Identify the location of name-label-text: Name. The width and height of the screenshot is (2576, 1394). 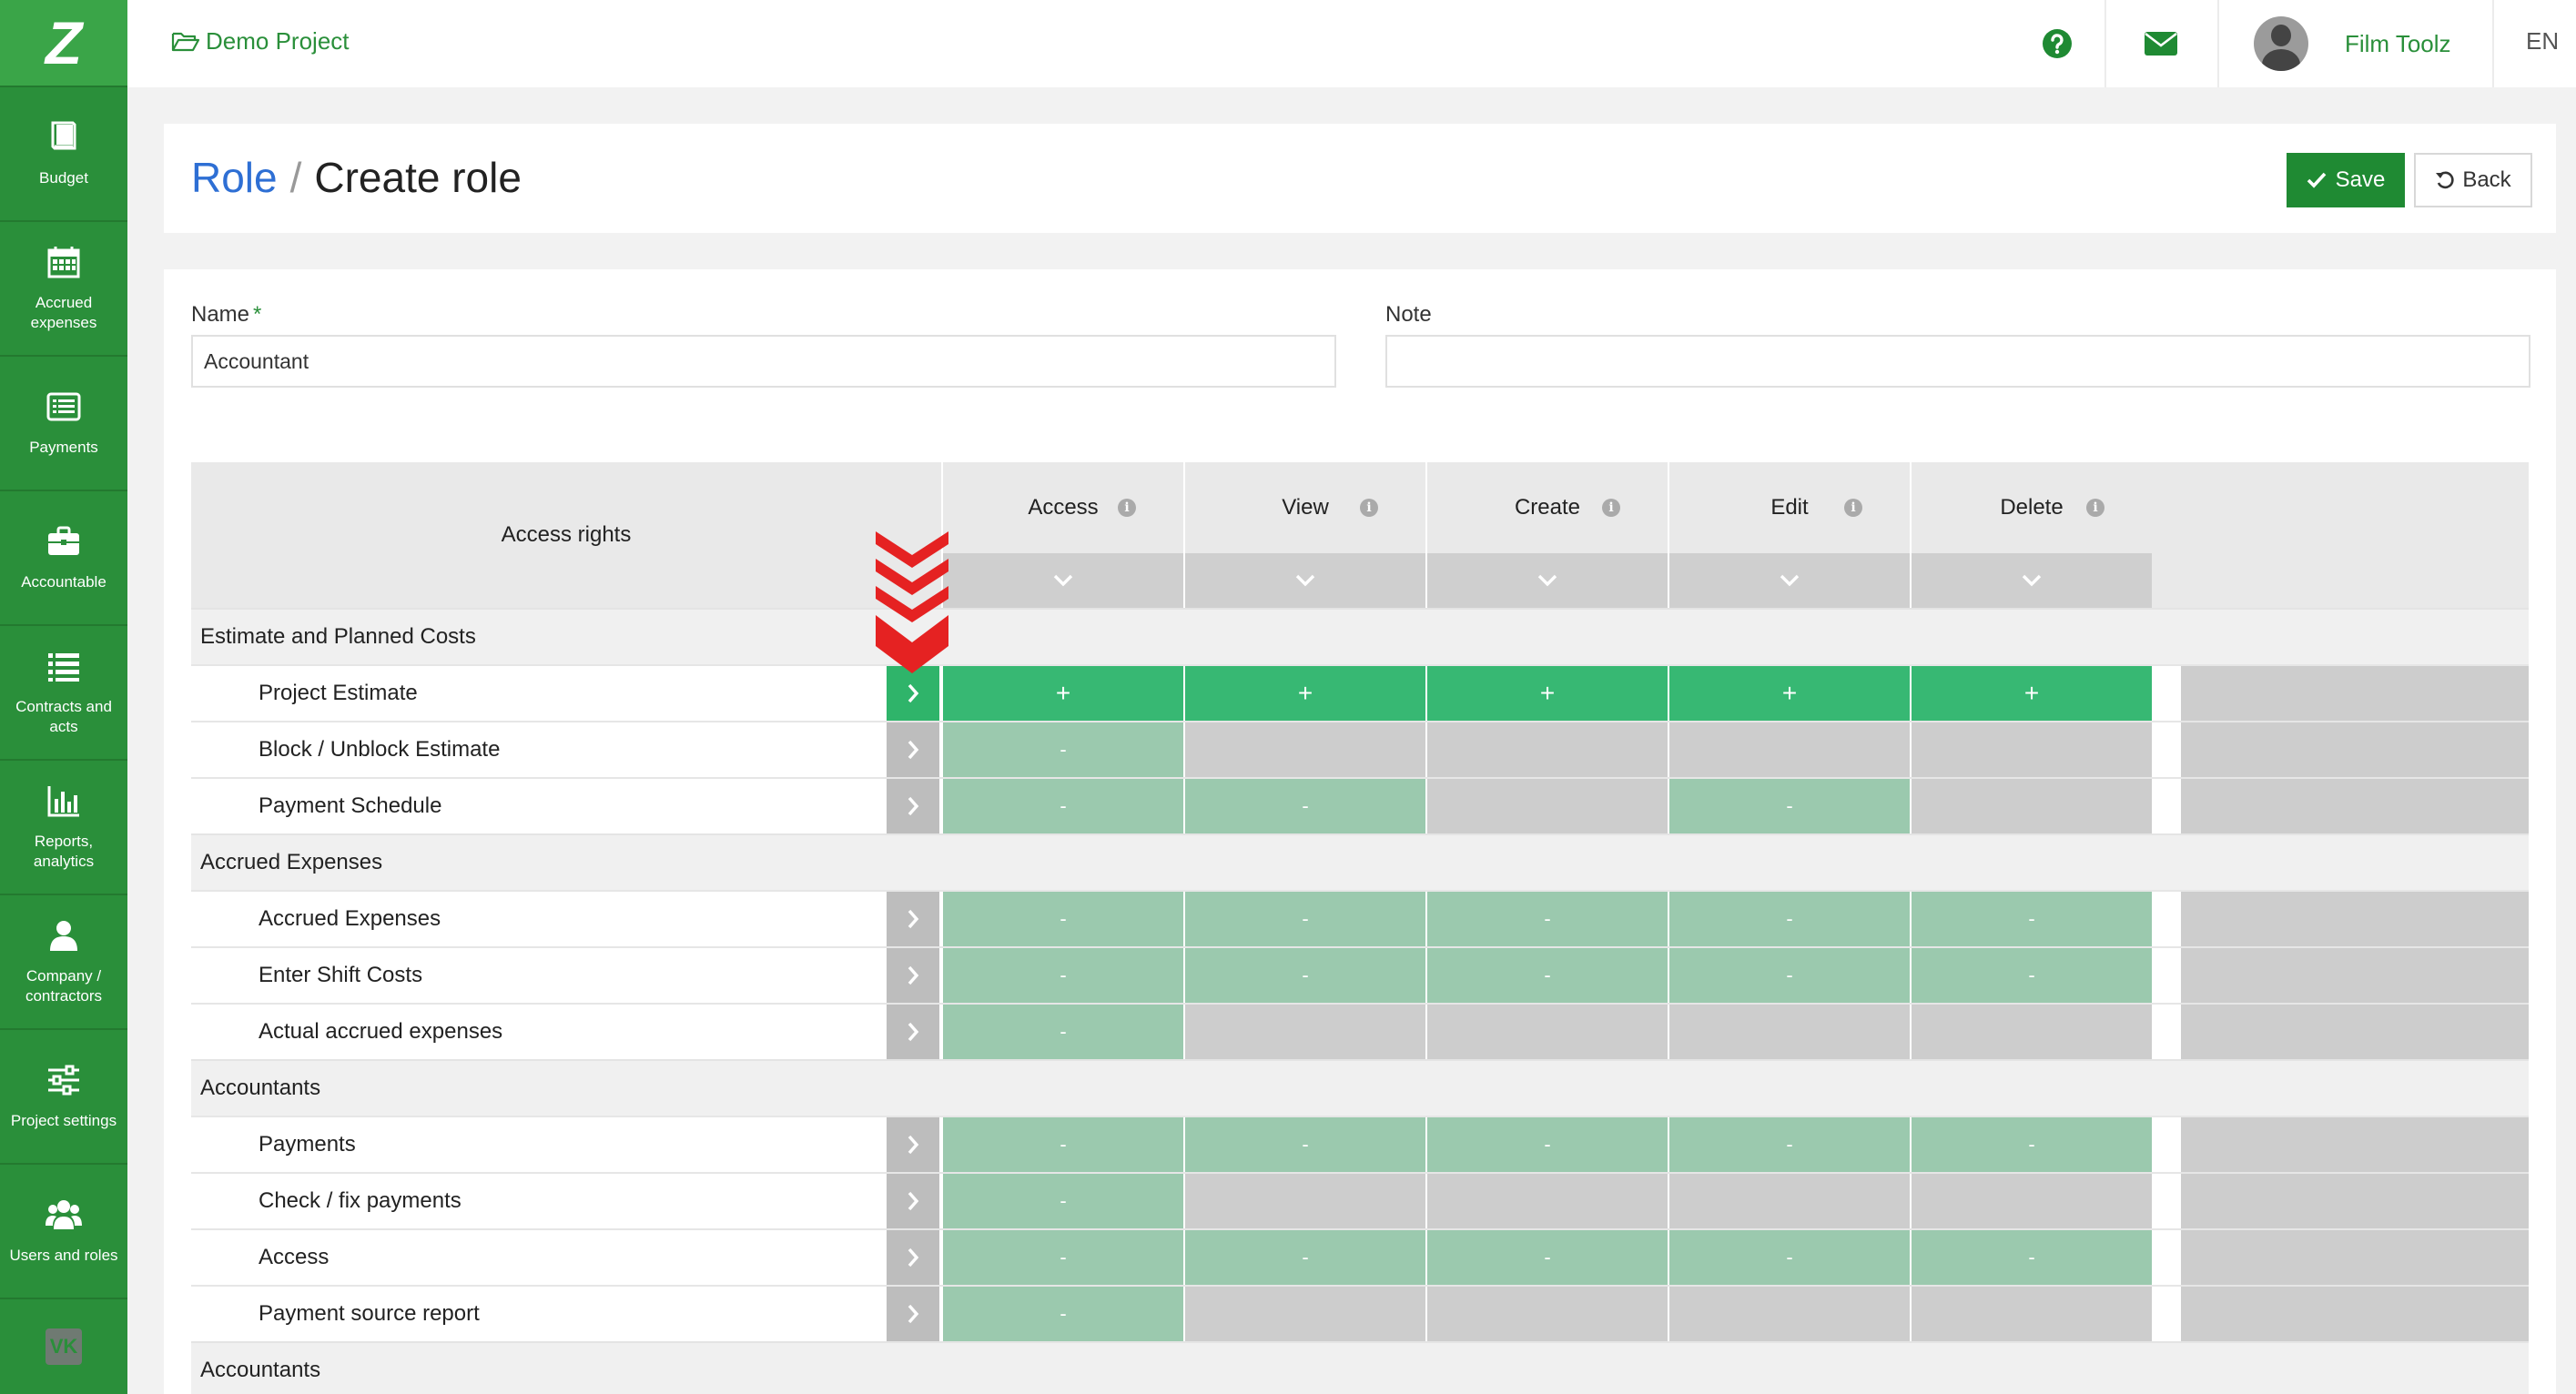
(220, 314).